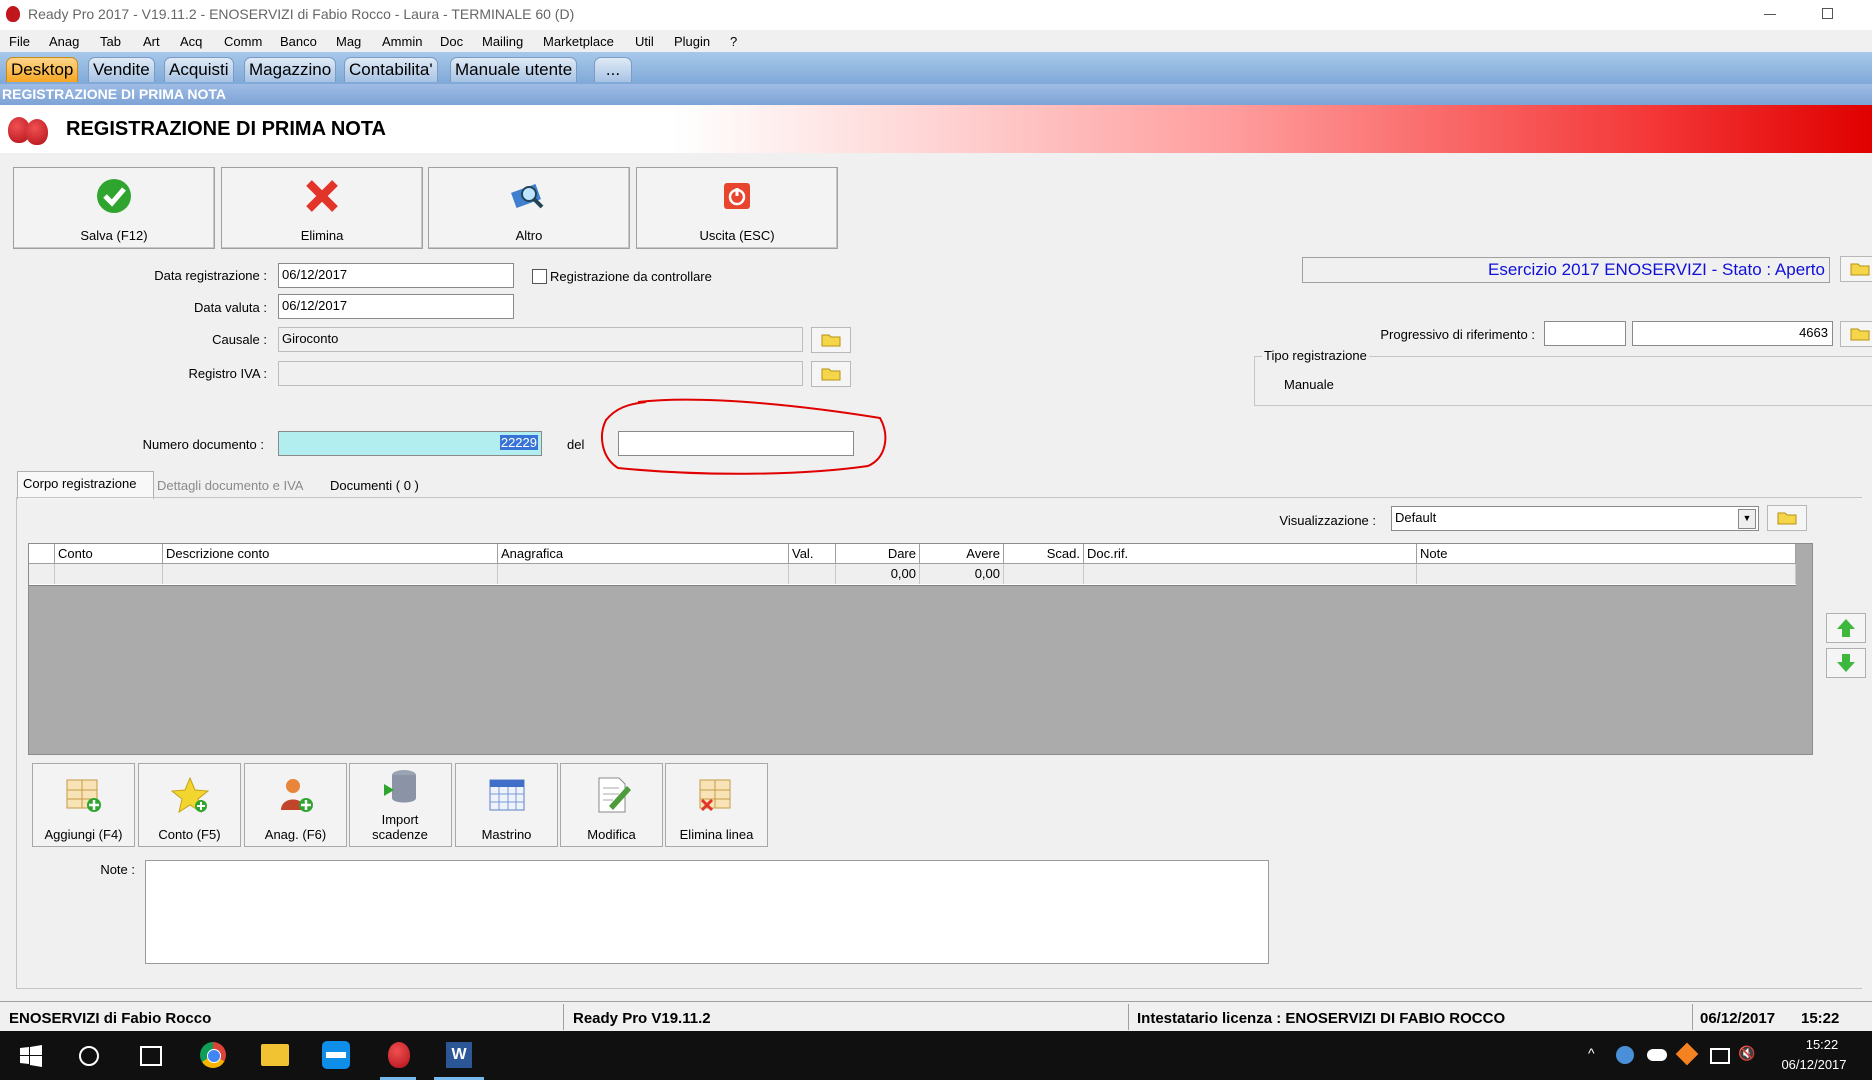  What do you see at coordinates (230, 485) in the screenshot?
I see `tab-dettagli-documento: Dettagli documento e IVA` at bounding box center [230, 485].